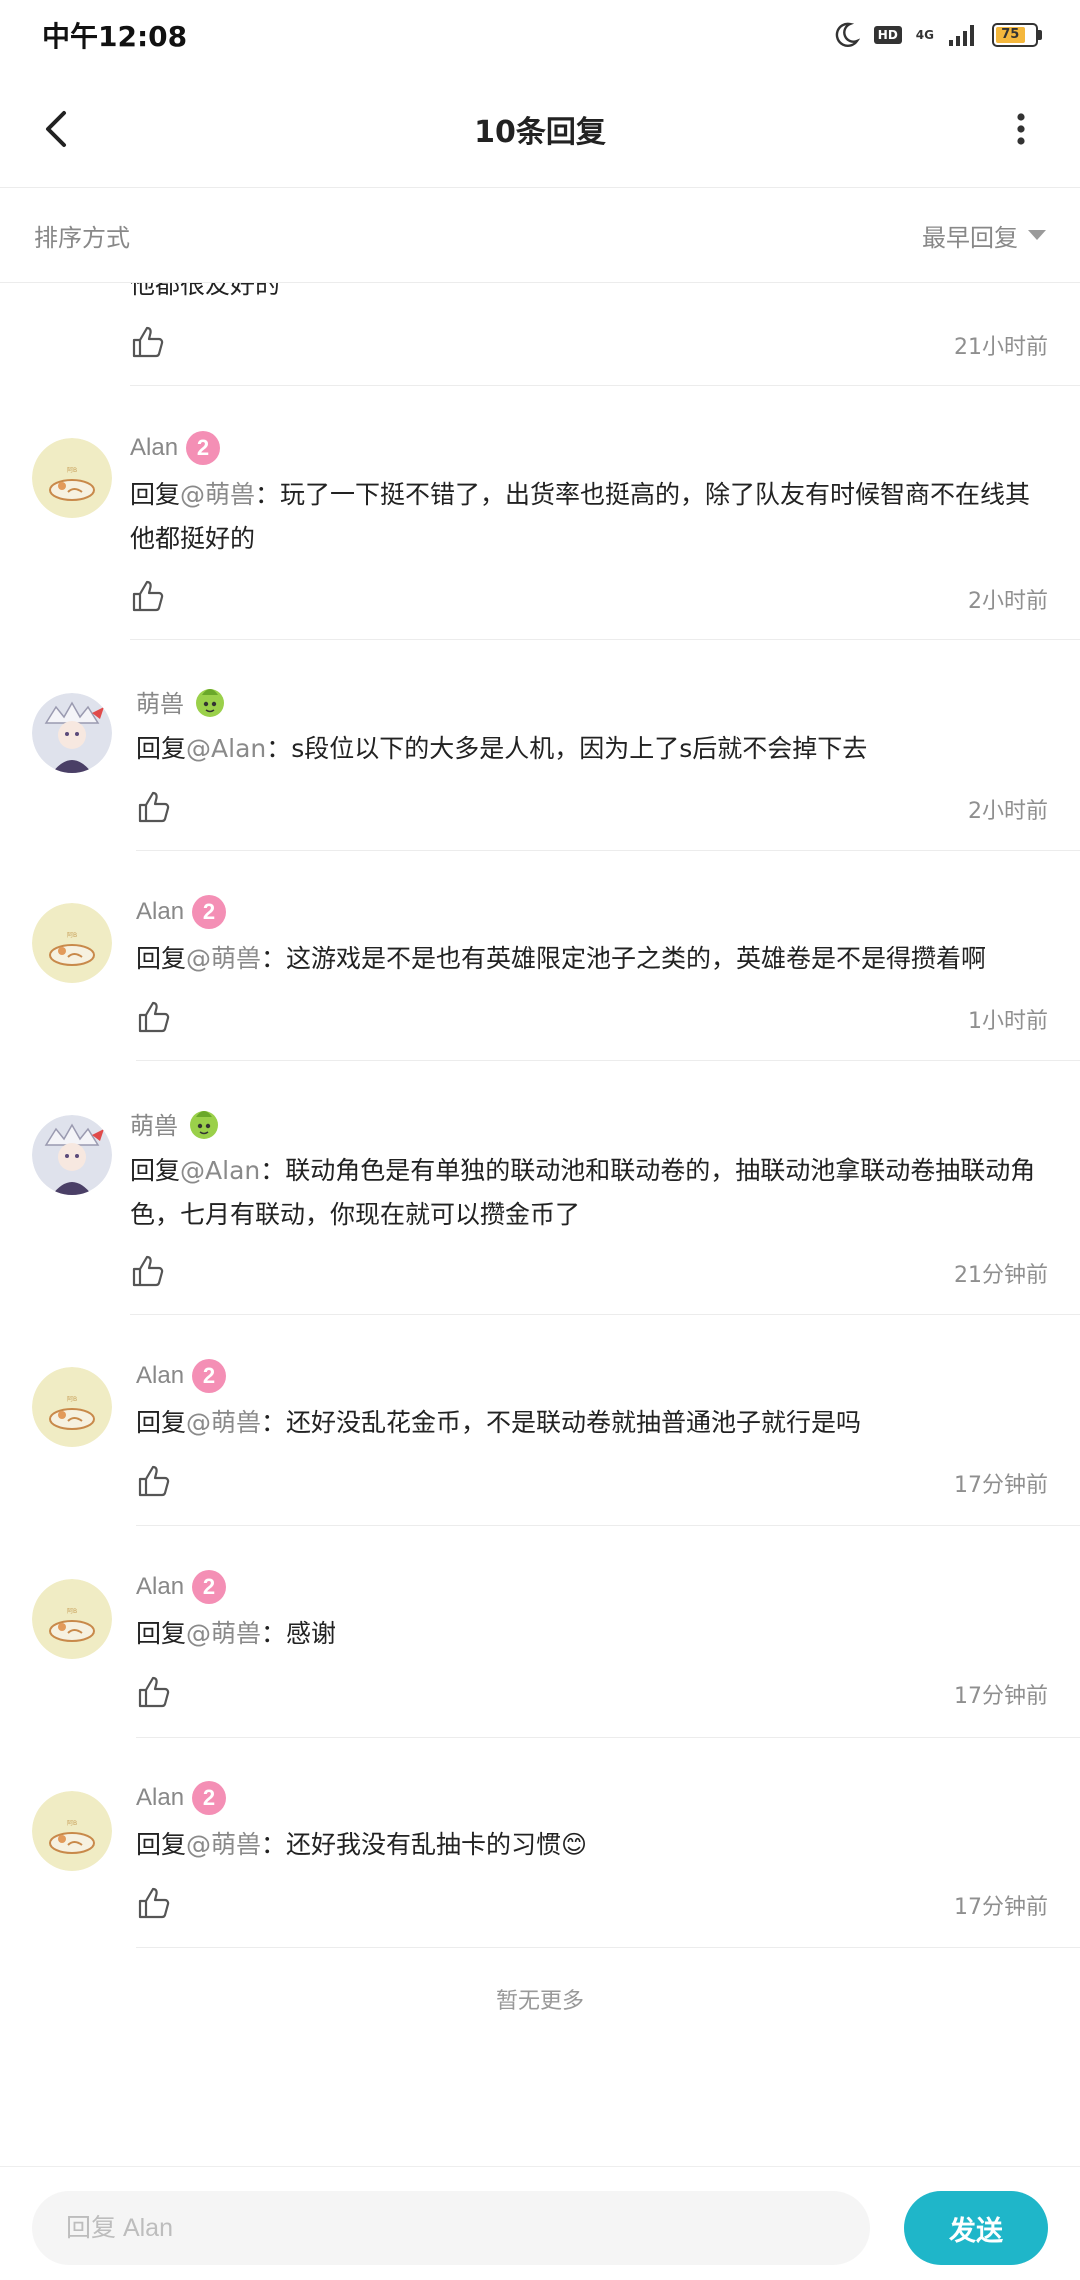 The height and width of the screenshot is (2280, 1080). I want to click on reply-text: ：还好我没有乱抽卡的习惯😊, so click(424, 1844).